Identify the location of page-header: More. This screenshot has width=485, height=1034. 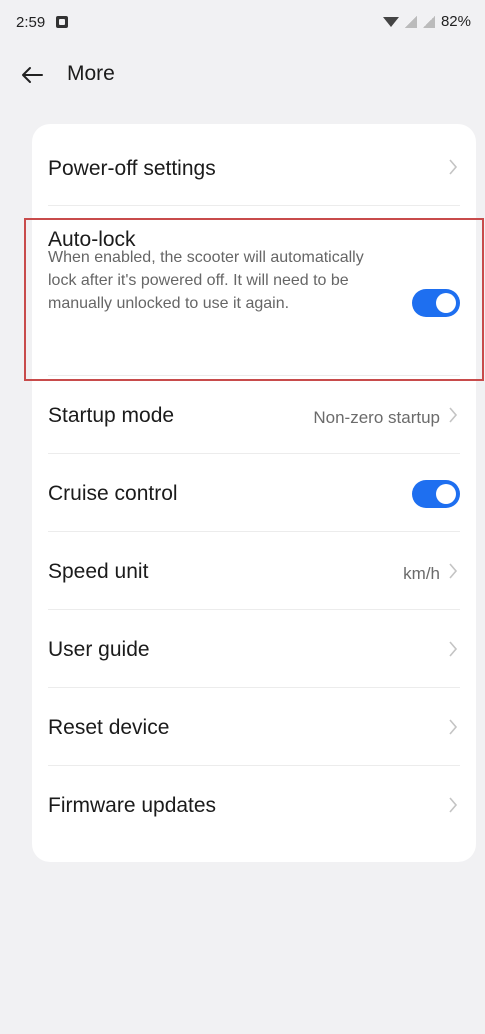
(242, 74).